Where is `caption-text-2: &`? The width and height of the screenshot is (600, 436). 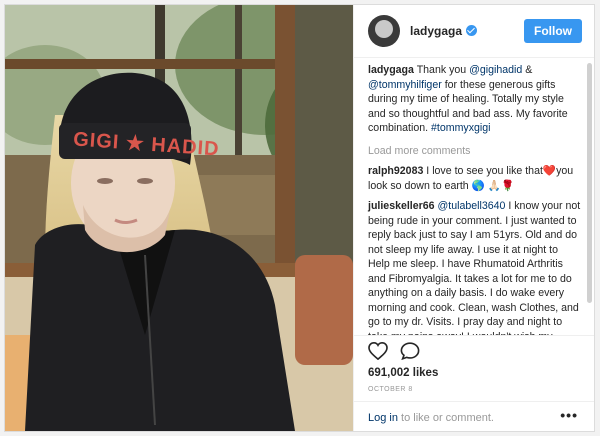 caption-text-2: & is located at coordinates (527, 70).